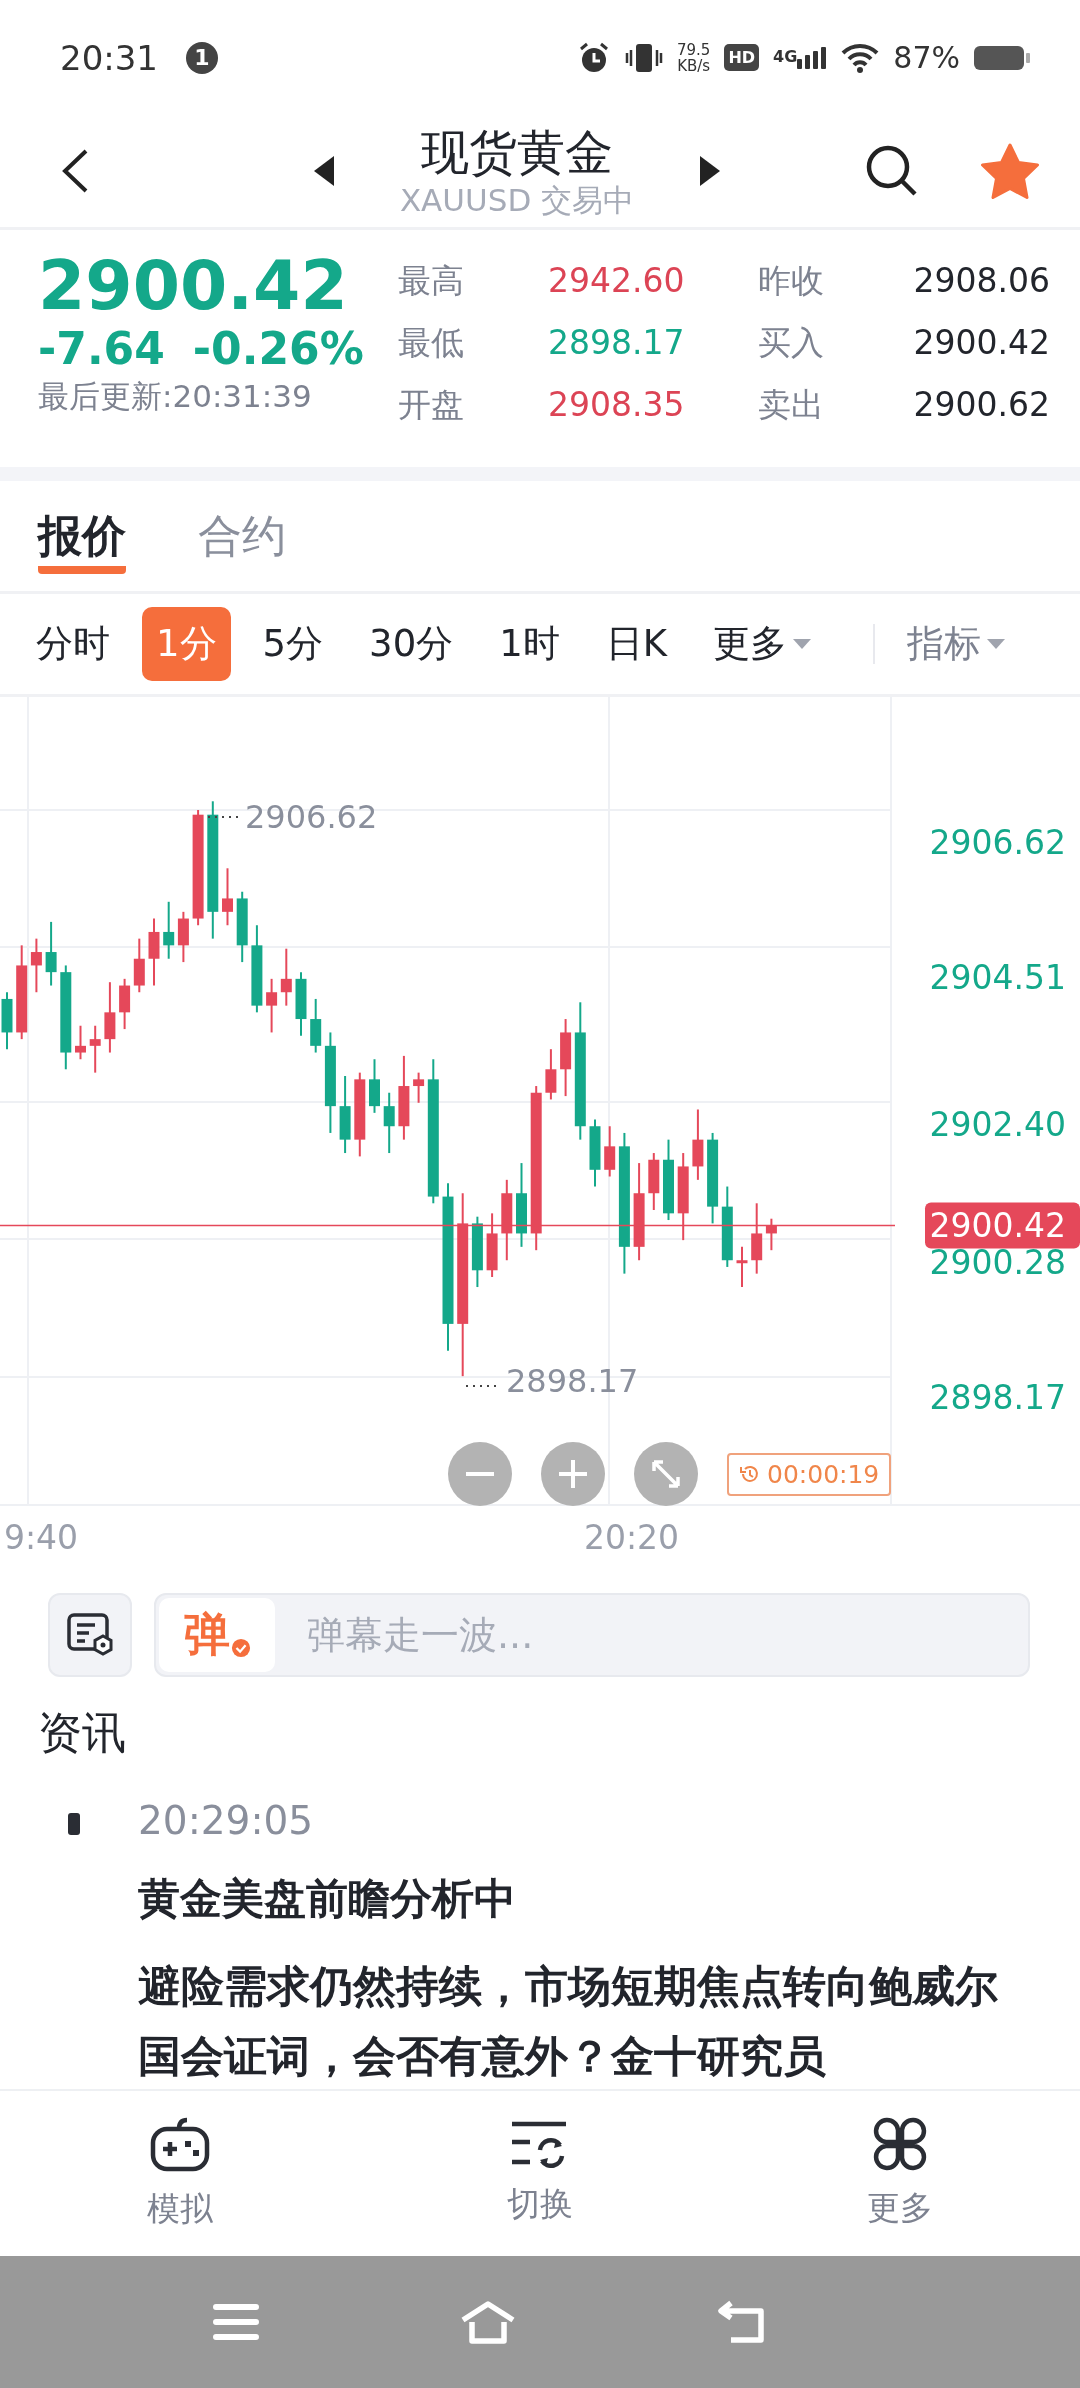 The height and width of the screenshot is (2388, 1080). I want to click on battery-icon, so click(1002, 57).